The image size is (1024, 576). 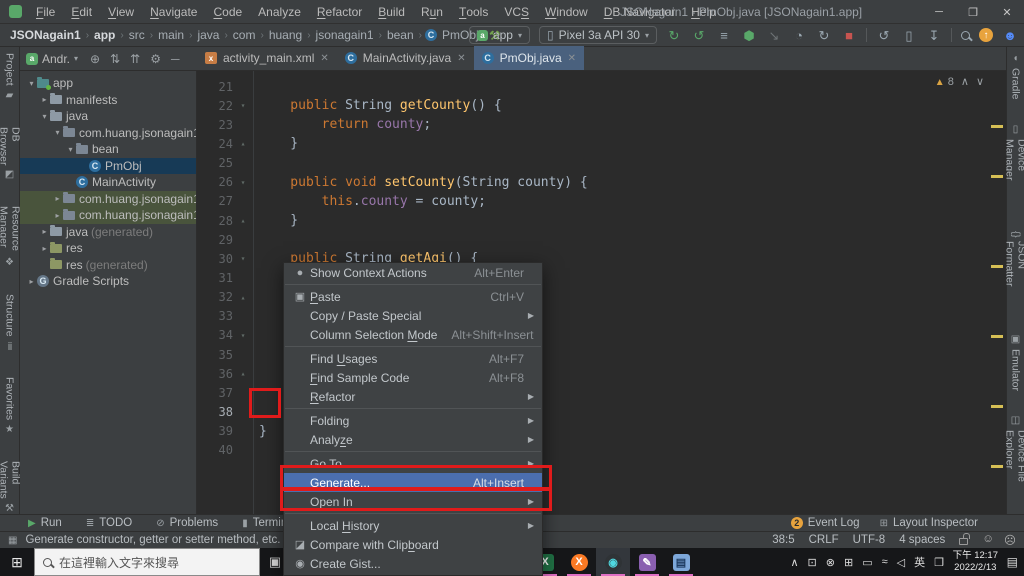 What do you see at coordinates (1014, 464) in the screenshot?
I see `tool-tab-device-file-explorer: ◫ Device File Explorer` at bounding box center [1014, 464].